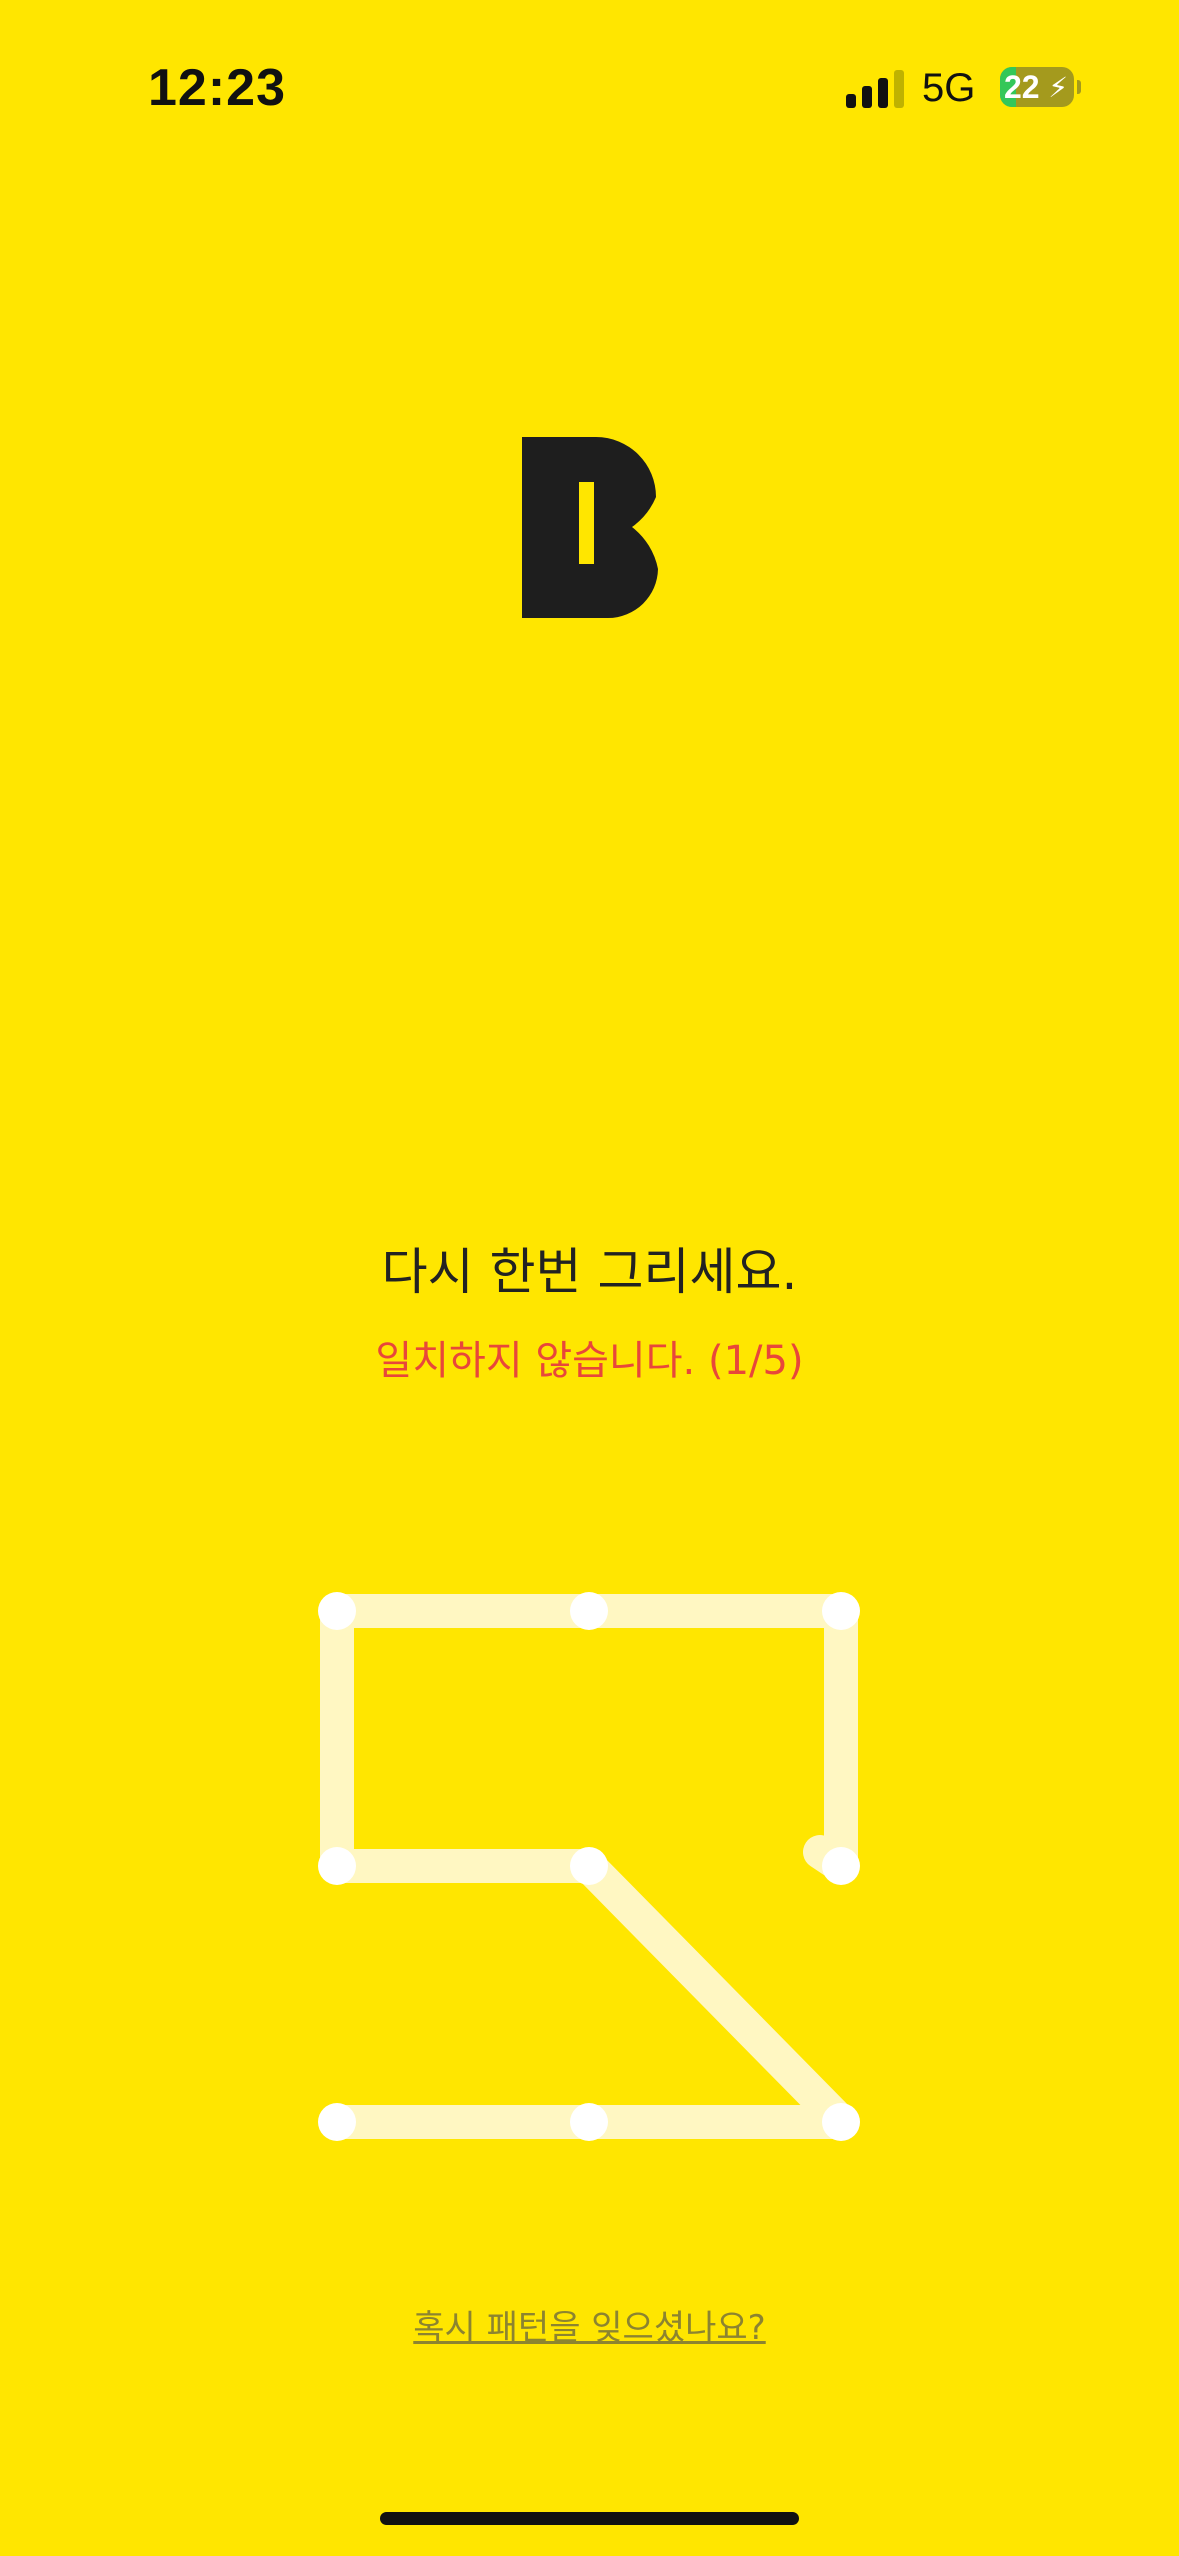 The image size is (1179, 2556). What do you see at coordinates (589, 2324) in the screenshot?
I see `forgot-pattern-link: 혹시 패턴을 잊으셨나요?` at bounding box center [589, 2324].